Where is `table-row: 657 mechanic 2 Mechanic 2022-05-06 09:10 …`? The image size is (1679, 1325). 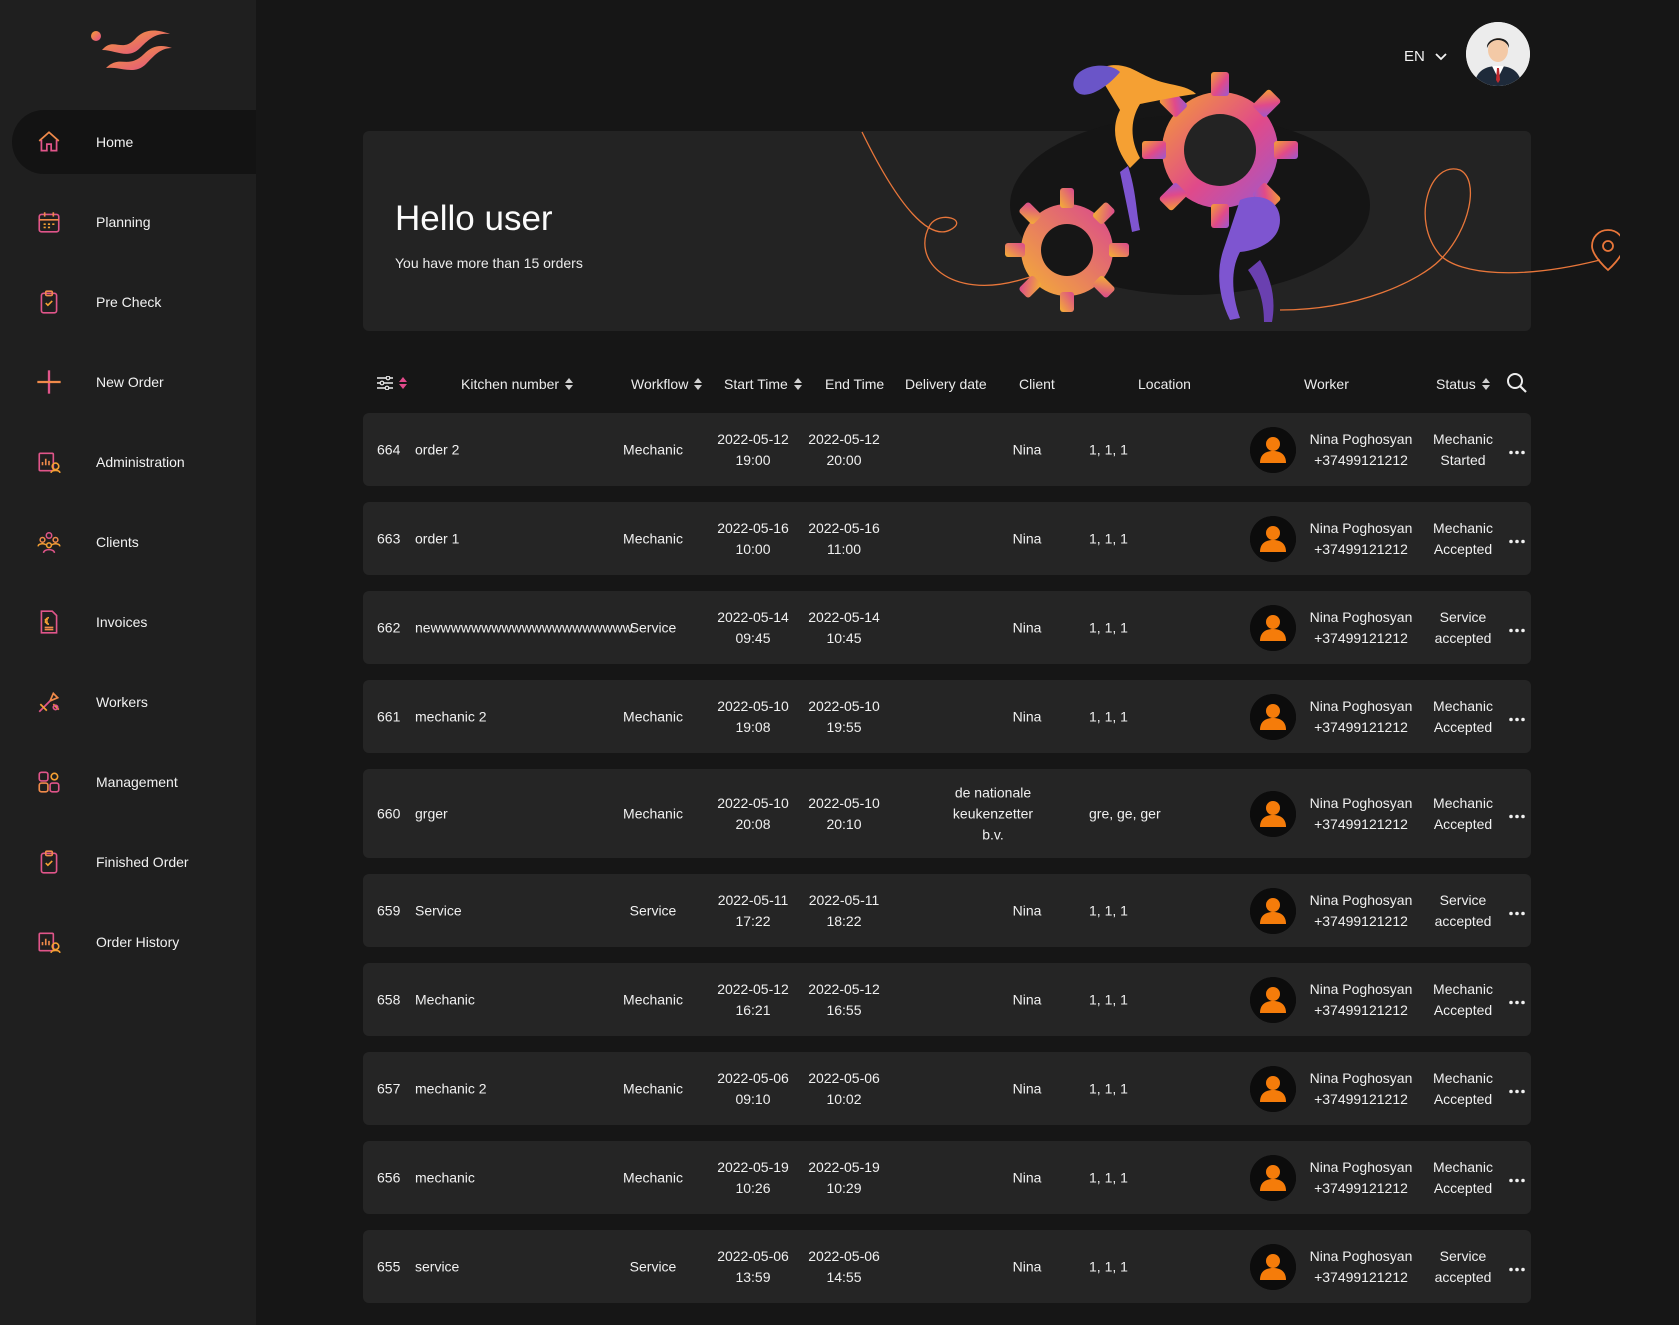 table-row: 657 mechanic 2 Mechanic 2022-05-06 09:10 … is located at coordinates (947, 1088).